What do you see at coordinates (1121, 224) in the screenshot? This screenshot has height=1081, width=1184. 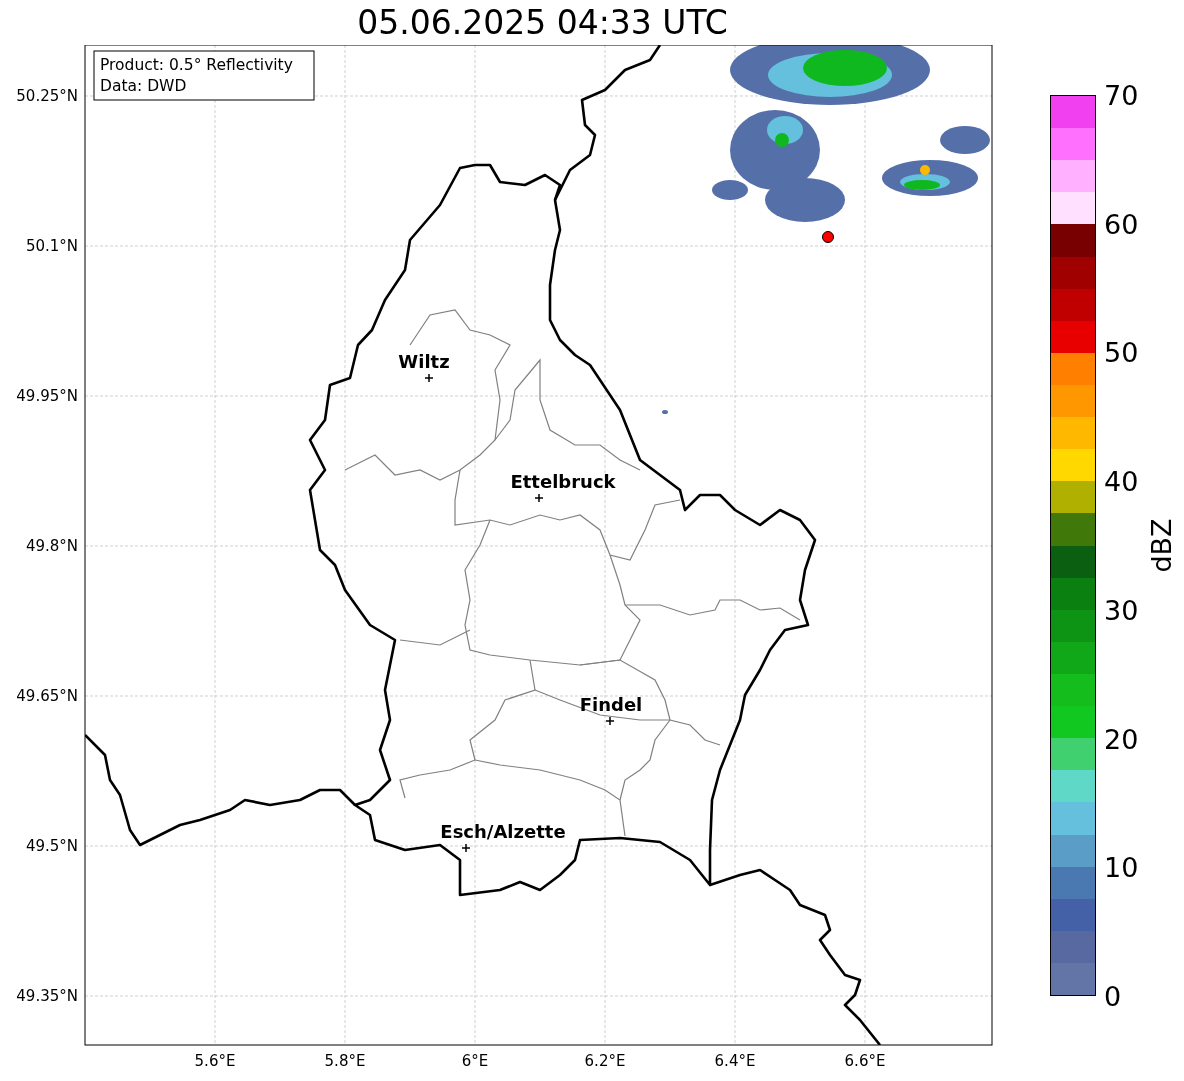 I see `colorbar-tick-label: 60` at bounding box center [1121, 224].